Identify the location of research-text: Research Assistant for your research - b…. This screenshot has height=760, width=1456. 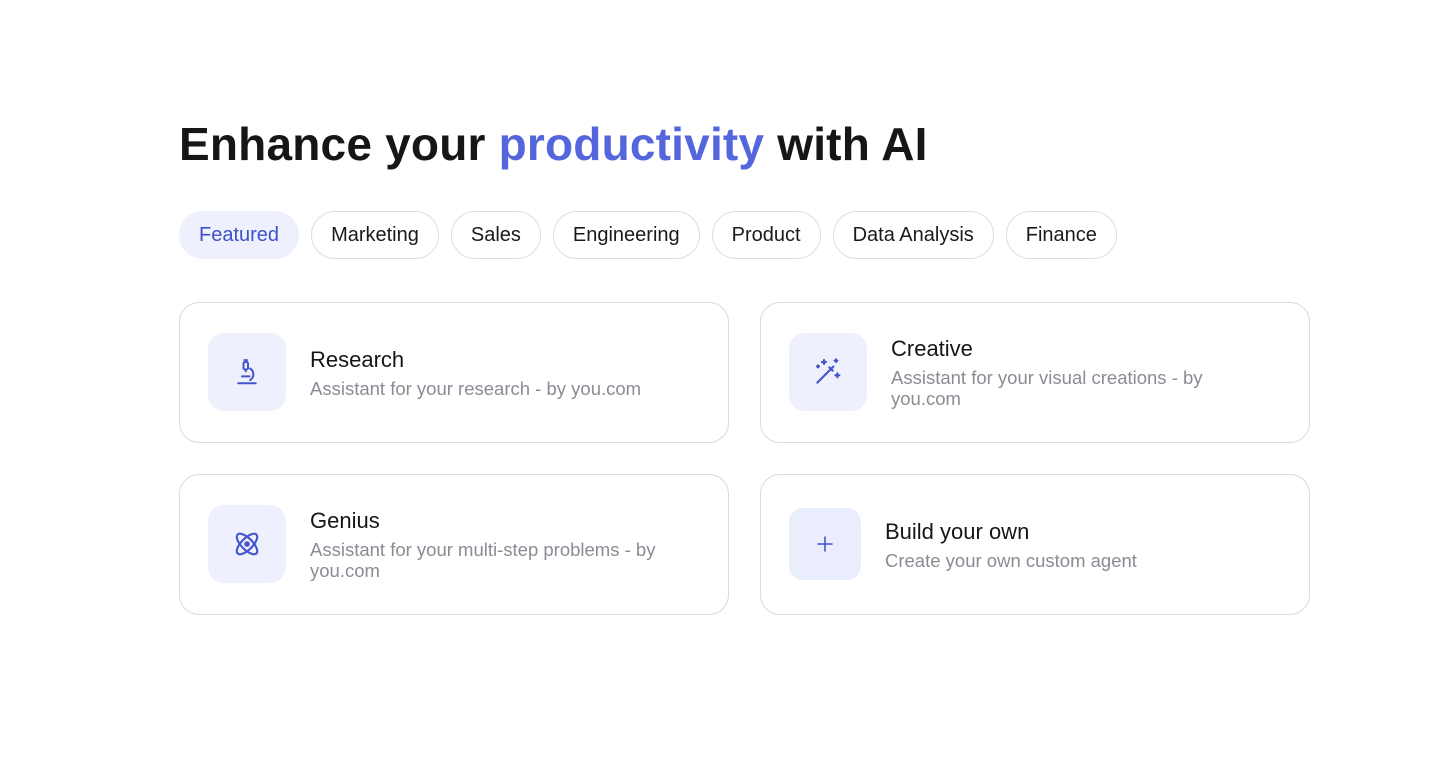
(484, 372).